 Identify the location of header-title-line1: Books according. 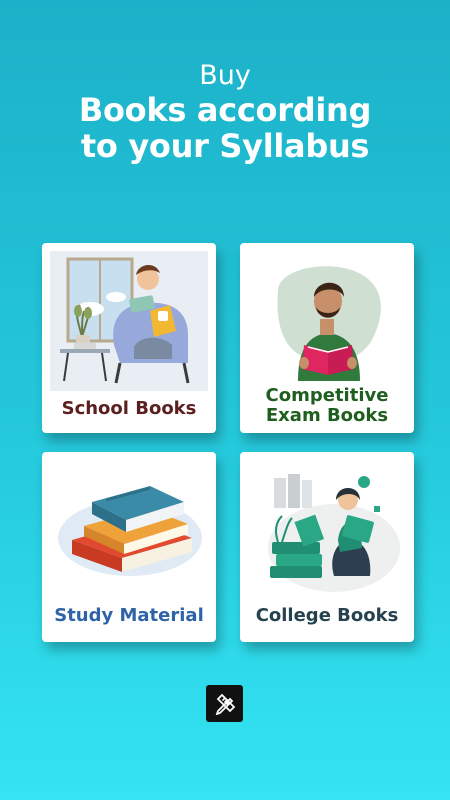
(225, 110).